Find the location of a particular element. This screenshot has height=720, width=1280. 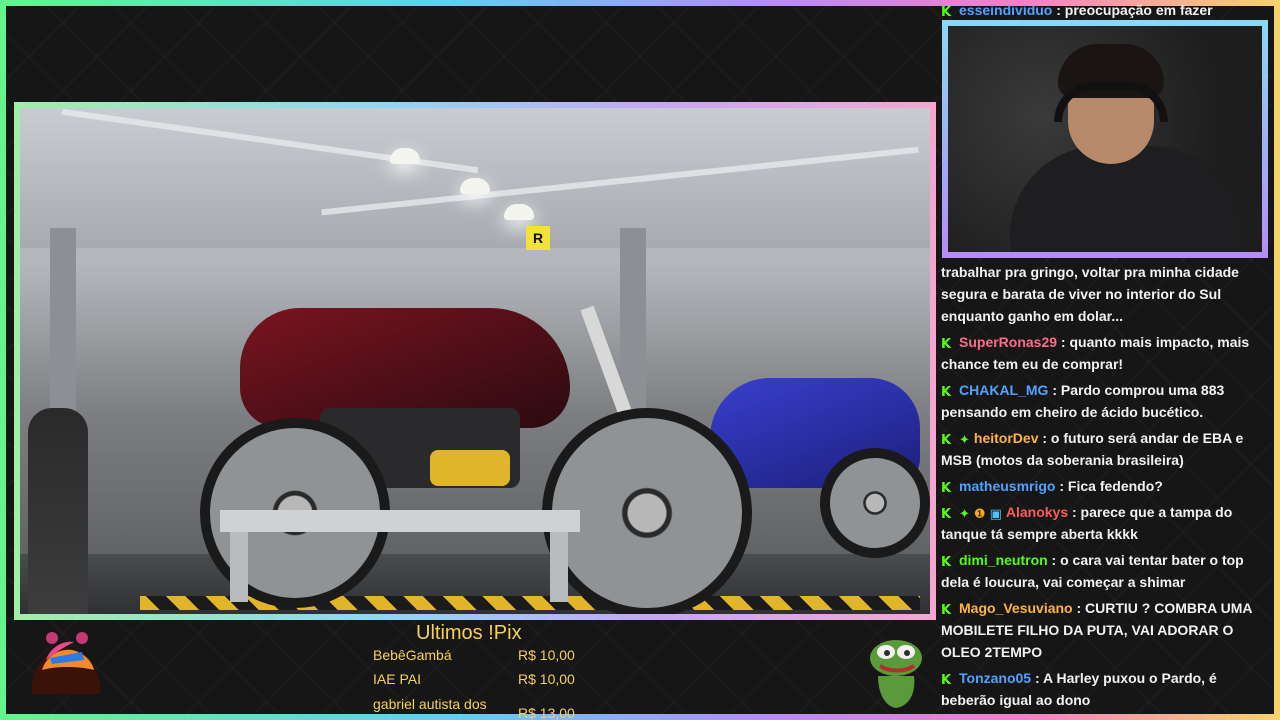

chat-text: : Fica fedendo? is located at coordinates (1109, 486).